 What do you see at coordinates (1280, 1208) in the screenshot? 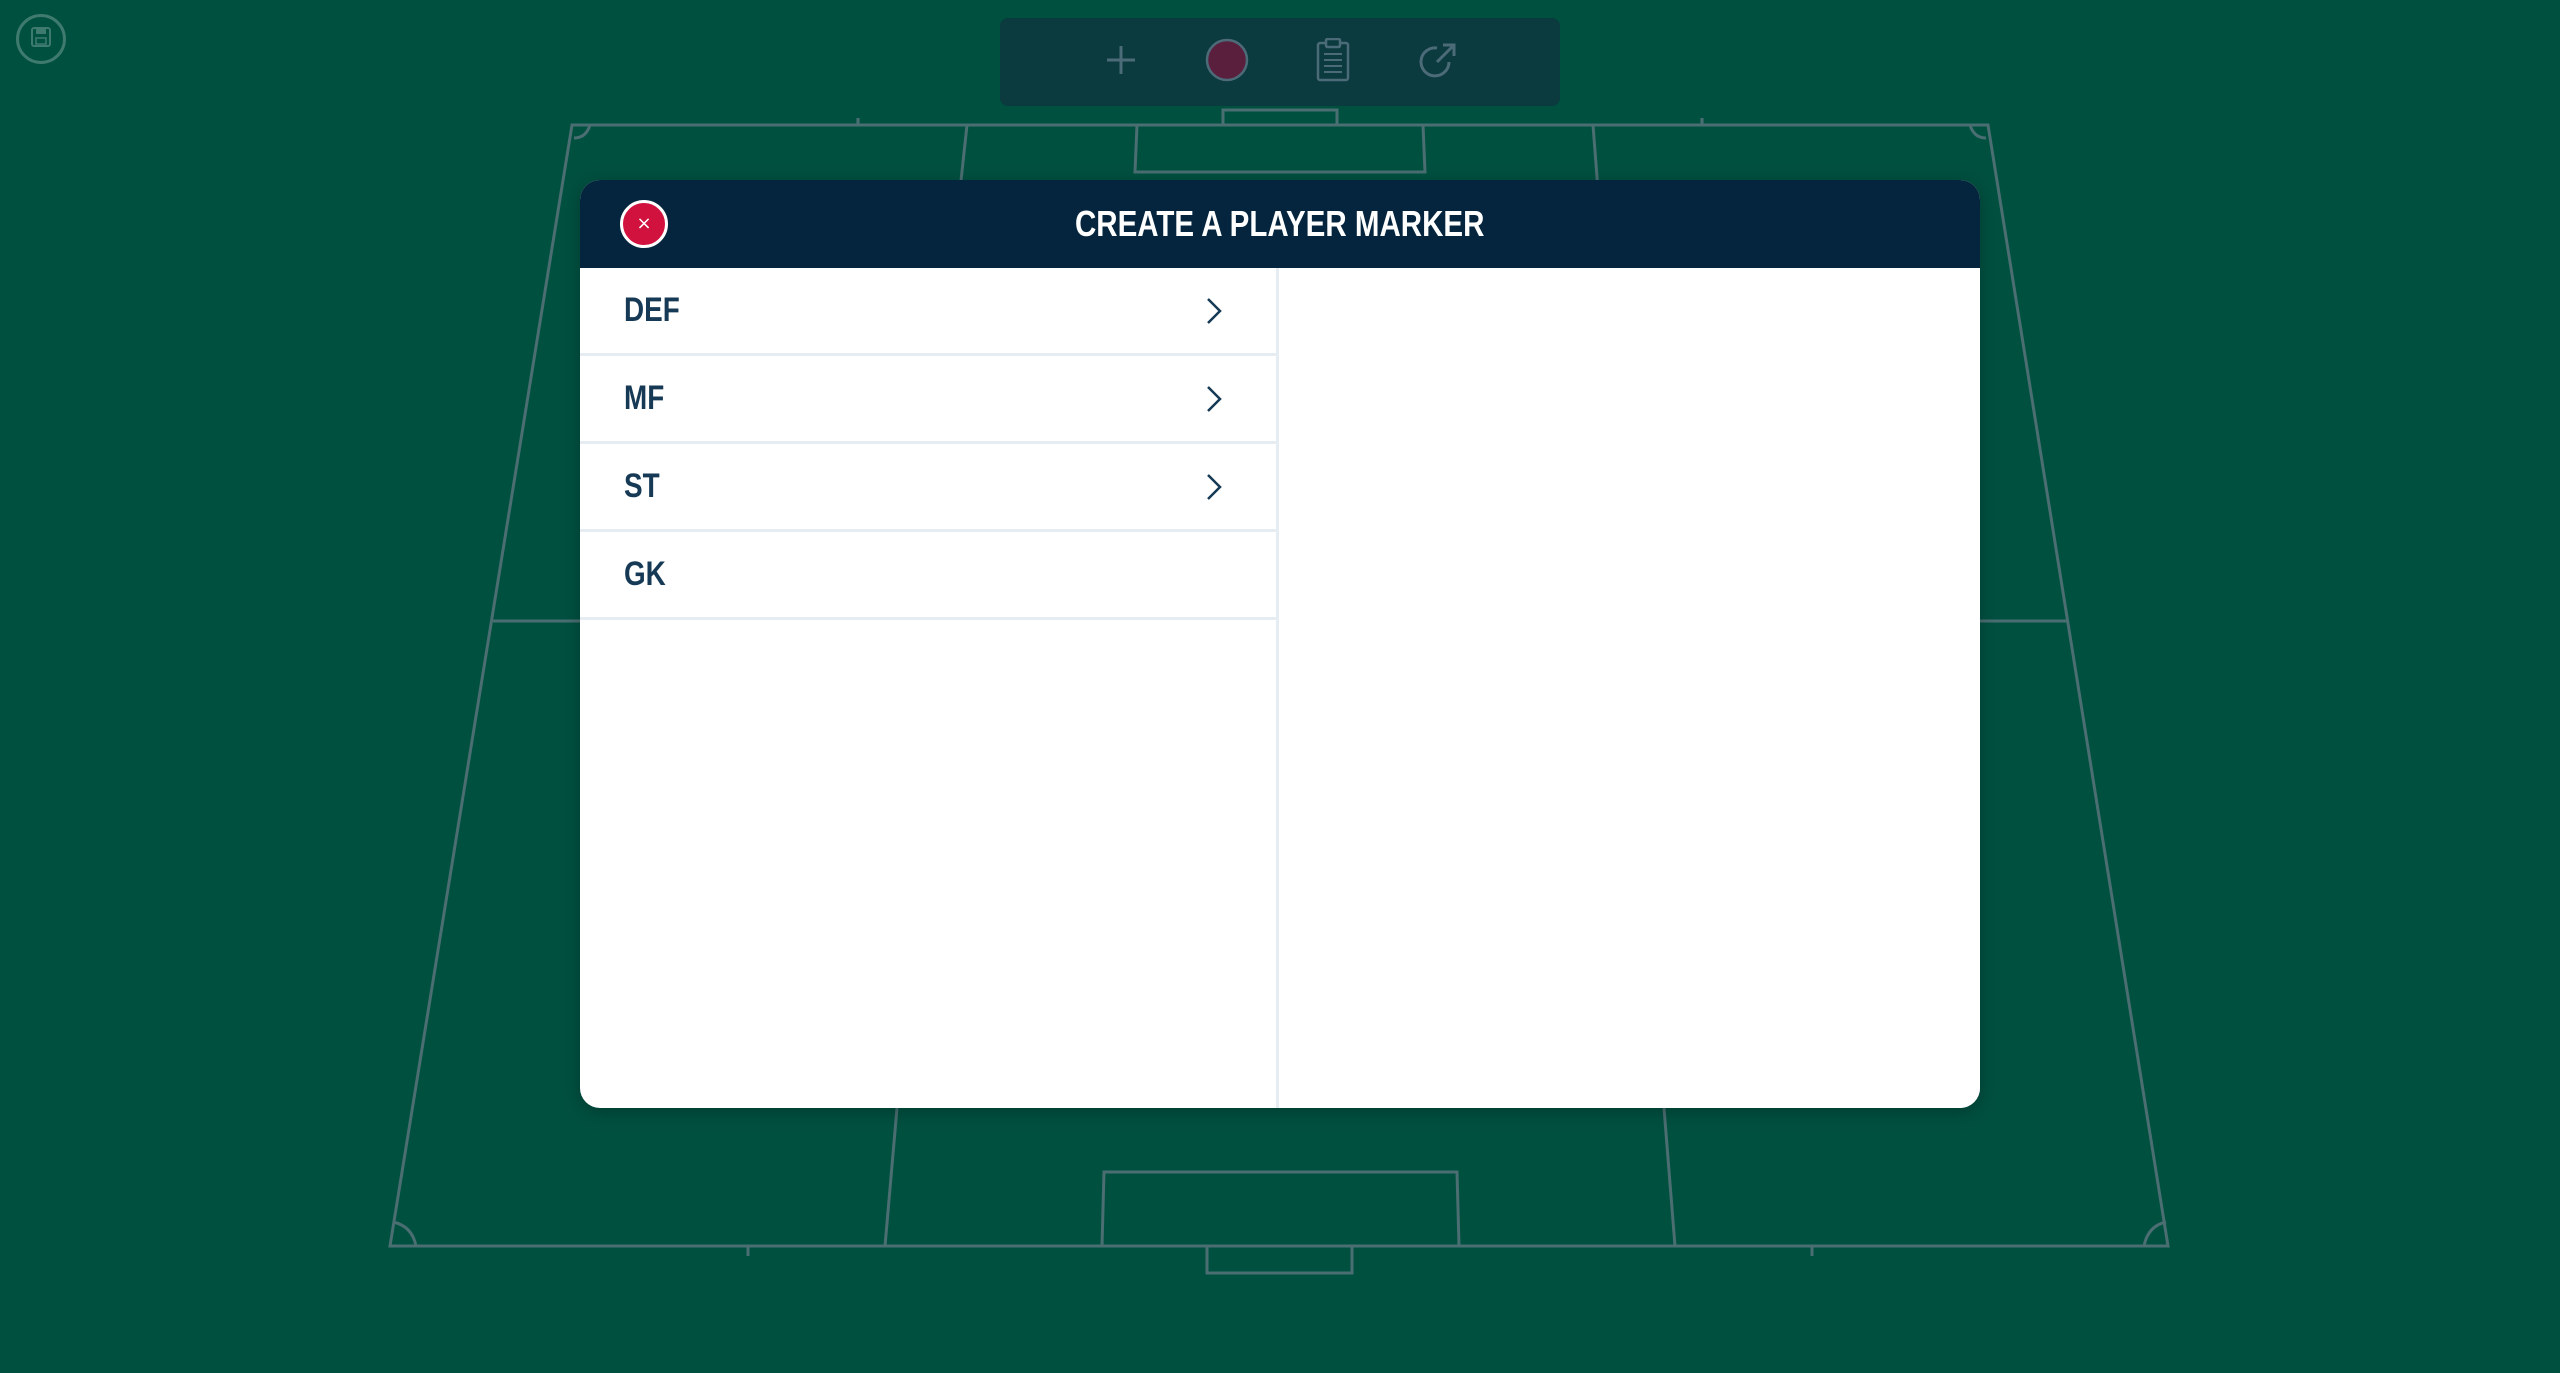
I see `bottom-goal-area` at bounding box center [1280, 1208].